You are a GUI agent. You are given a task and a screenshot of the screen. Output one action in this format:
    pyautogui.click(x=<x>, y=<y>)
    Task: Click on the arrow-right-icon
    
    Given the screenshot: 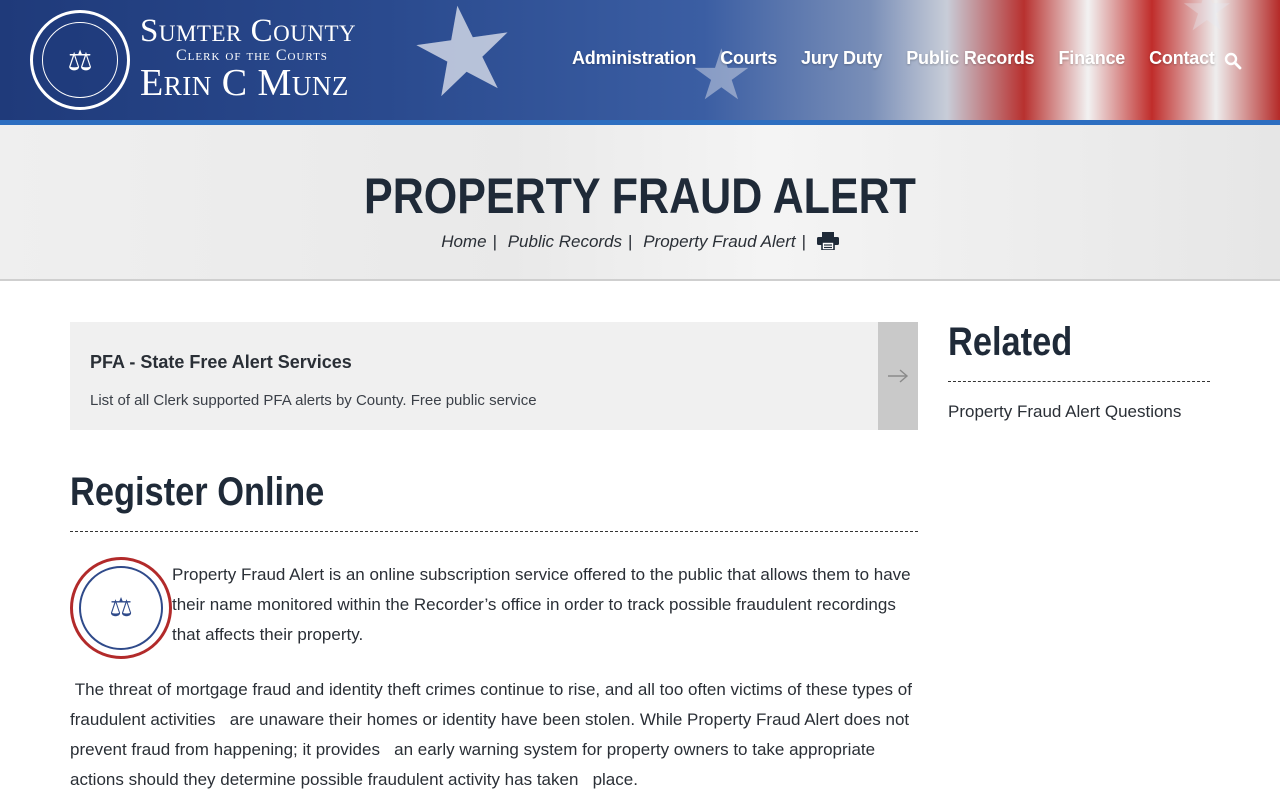 What is the action you would take?
    pyautogui.click(x=898, y=376)
    